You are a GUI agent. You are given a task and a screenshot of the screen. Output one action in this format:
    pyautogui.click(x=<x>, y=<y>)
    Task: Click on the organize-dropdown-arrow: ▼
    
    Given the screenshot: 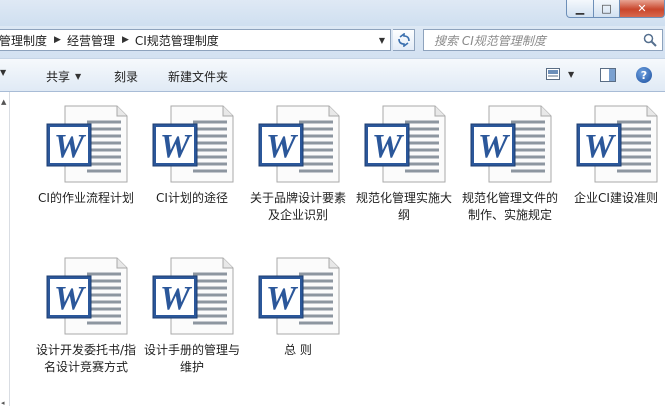 What is the action you would take?
    pyautogui.click(x=3, y=72)
    